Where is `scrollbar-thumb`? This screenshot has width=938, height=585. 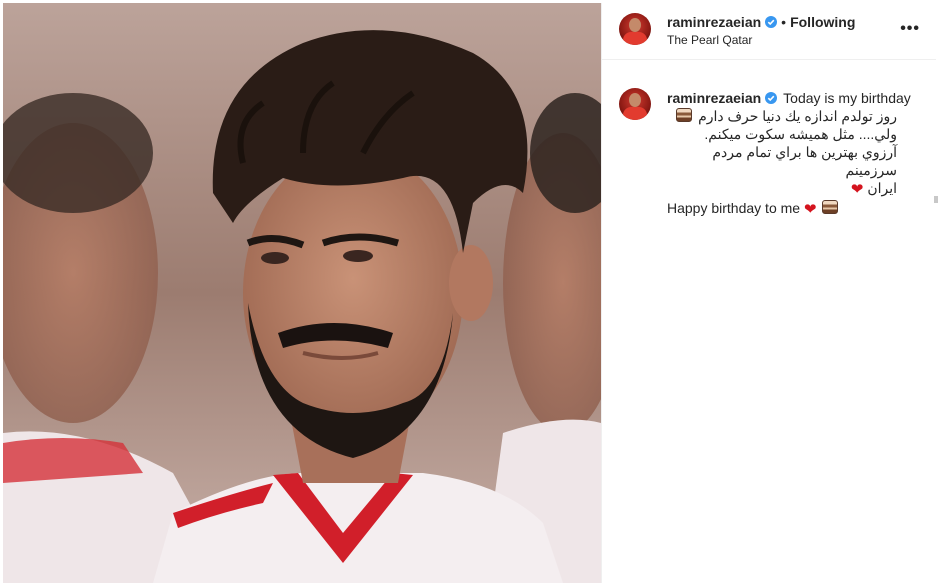 scrollbar-thumb is located at coordinates (936, 199).